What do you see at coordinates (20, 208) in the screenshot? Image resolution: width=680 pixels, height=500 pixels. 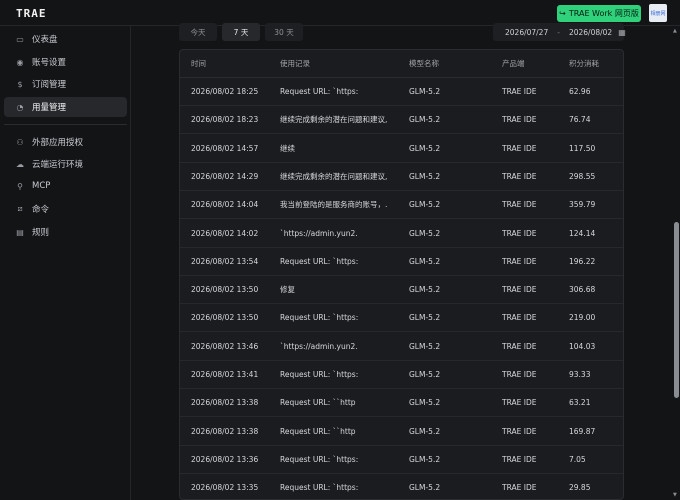 I see `command-icon: ⧄` at bounding box center [20, 208].